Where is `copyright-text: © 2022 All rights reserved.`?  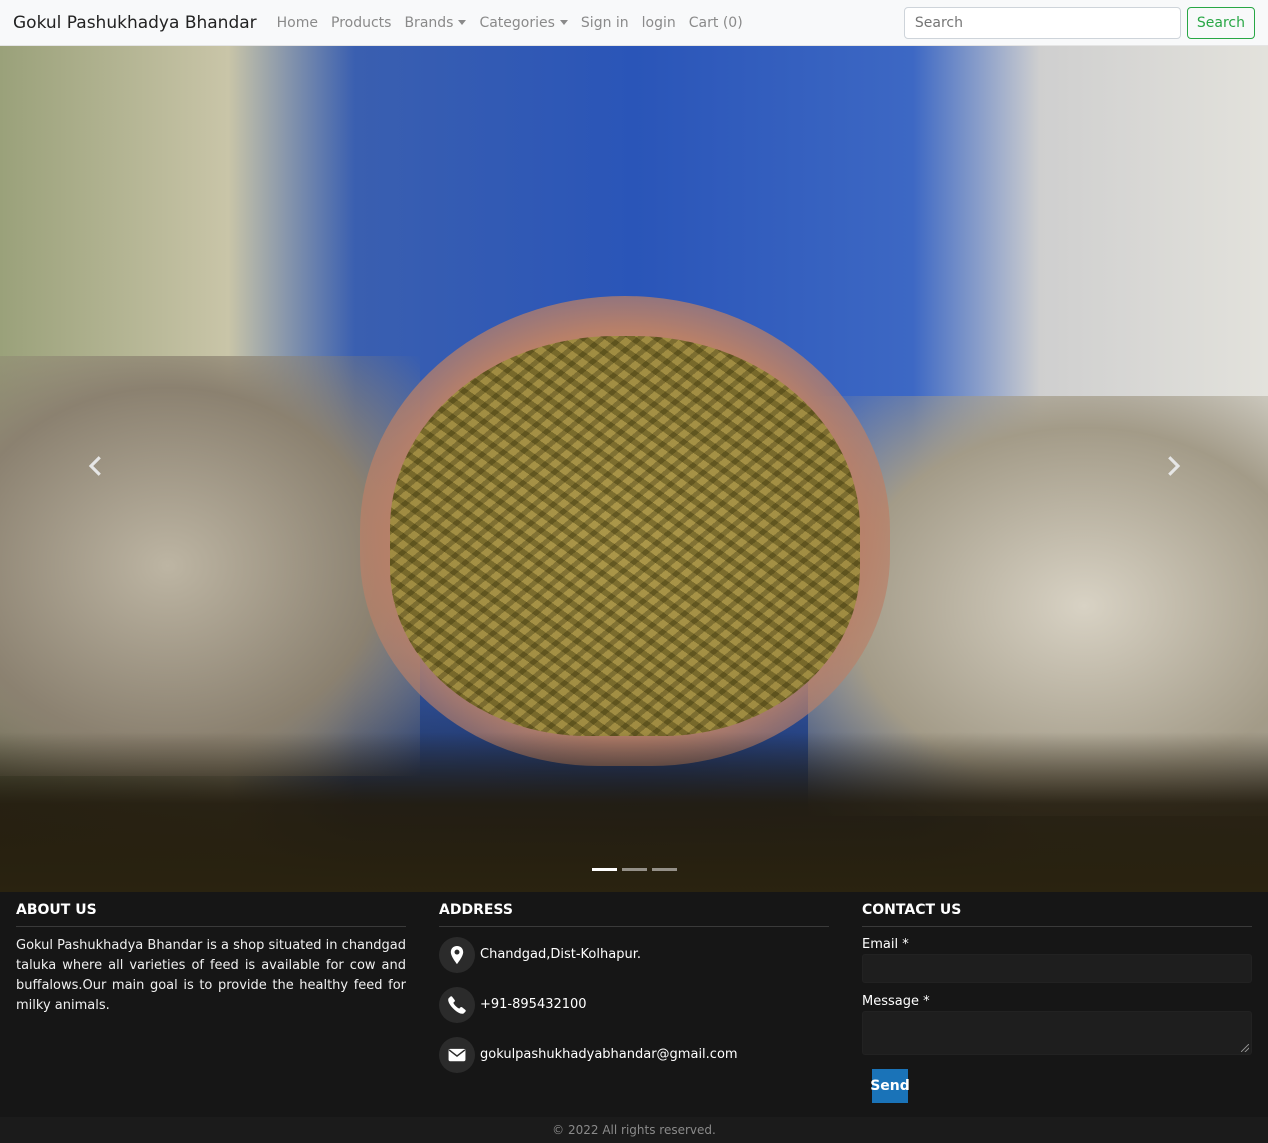 copyright-text: © 2022 All rights reserved. is located at coordinates (634, 1130).